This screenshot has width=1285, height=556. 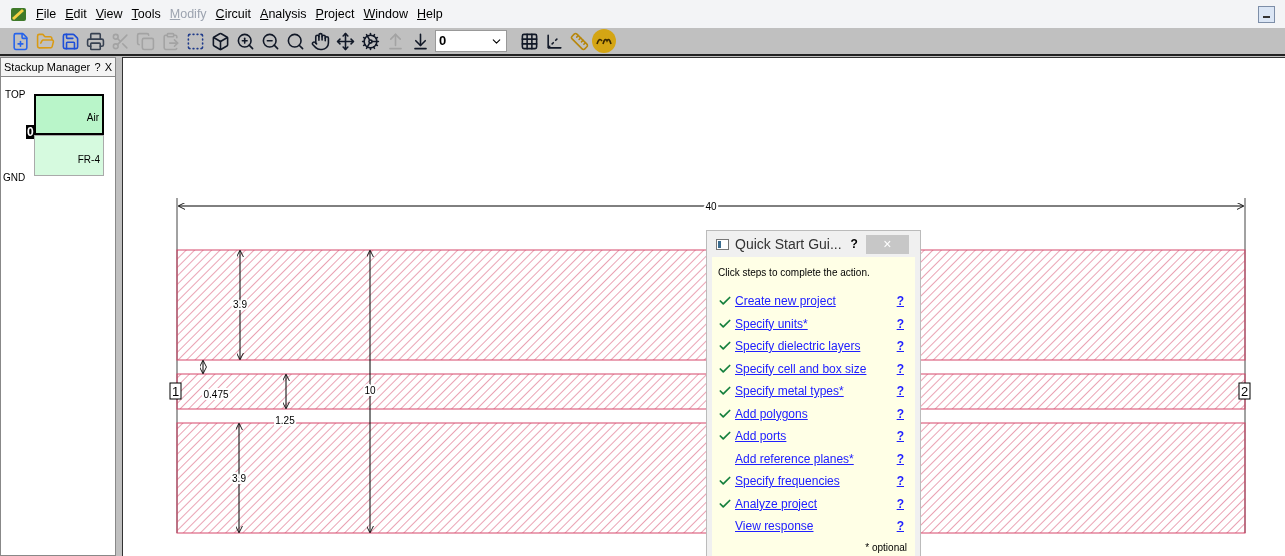 I want to click on step-link: Add ports, so click(x=761, y=436).